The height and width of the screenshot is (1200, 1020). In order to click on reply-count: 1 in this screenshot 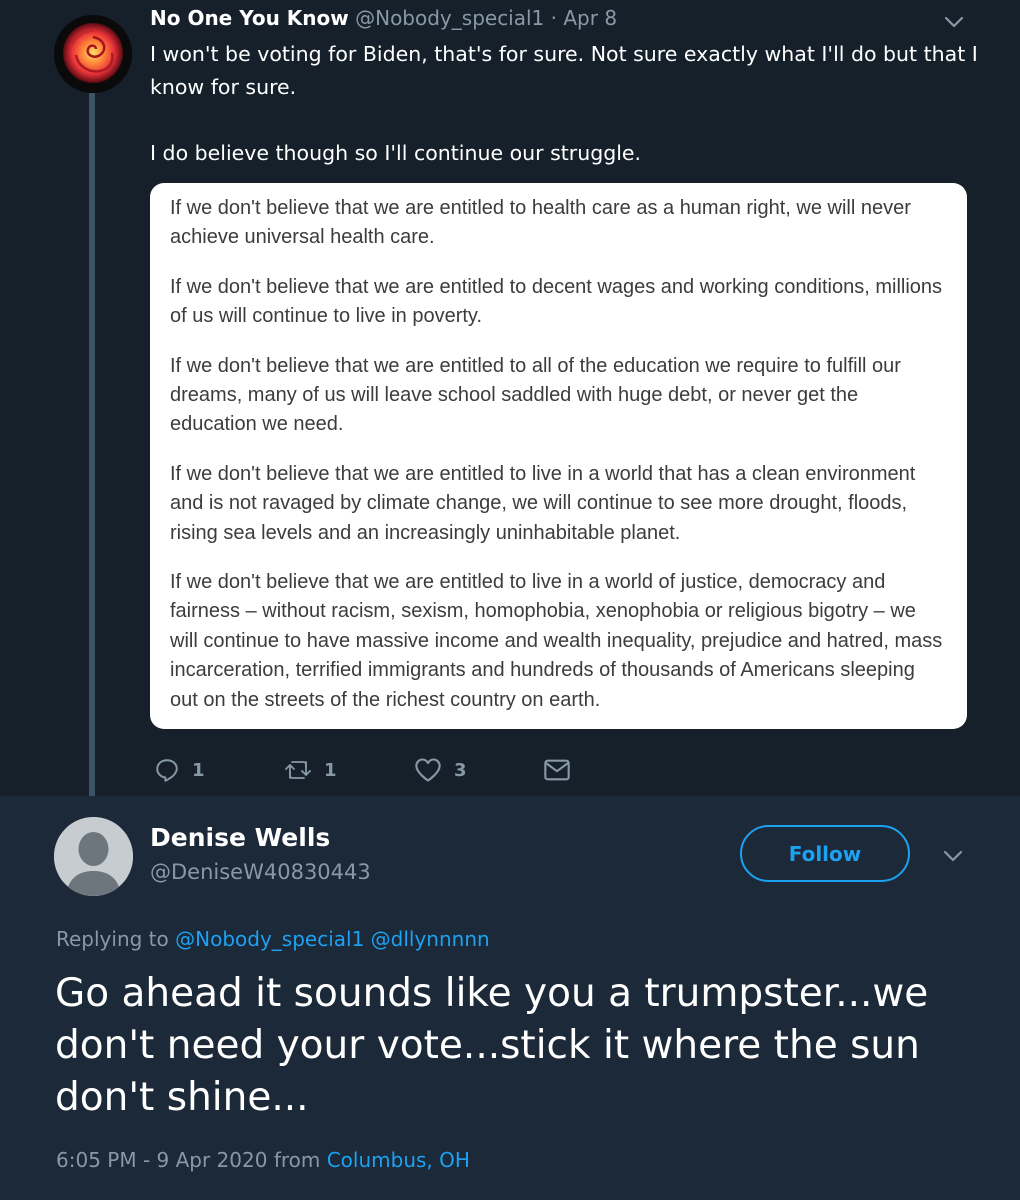, I will do `click(198, 770)`.